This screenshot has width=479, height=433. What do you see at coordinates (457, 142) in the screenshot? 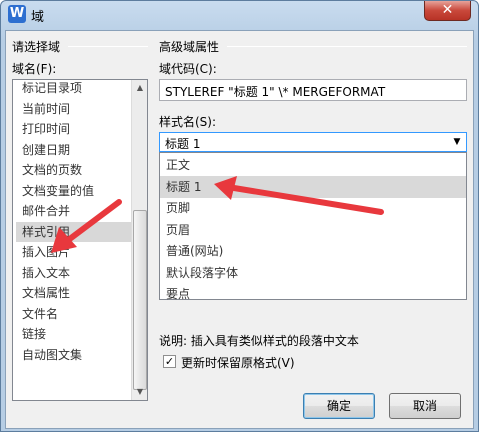
I see `chevron-down-icon: ▼` at bounding box center [457, 142].